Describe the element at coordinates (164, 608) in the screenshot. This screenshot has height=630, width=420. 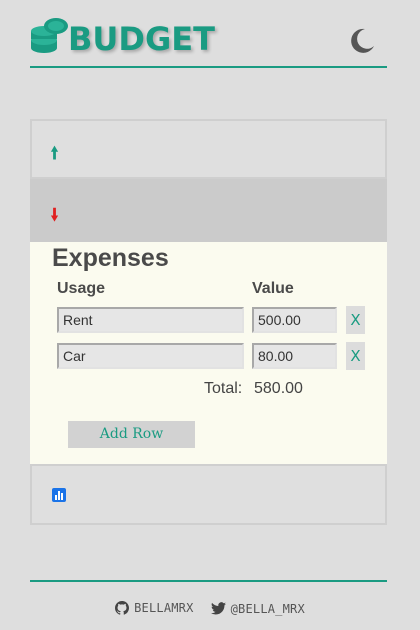
I see `github-username: BELLAMRX` at that location.